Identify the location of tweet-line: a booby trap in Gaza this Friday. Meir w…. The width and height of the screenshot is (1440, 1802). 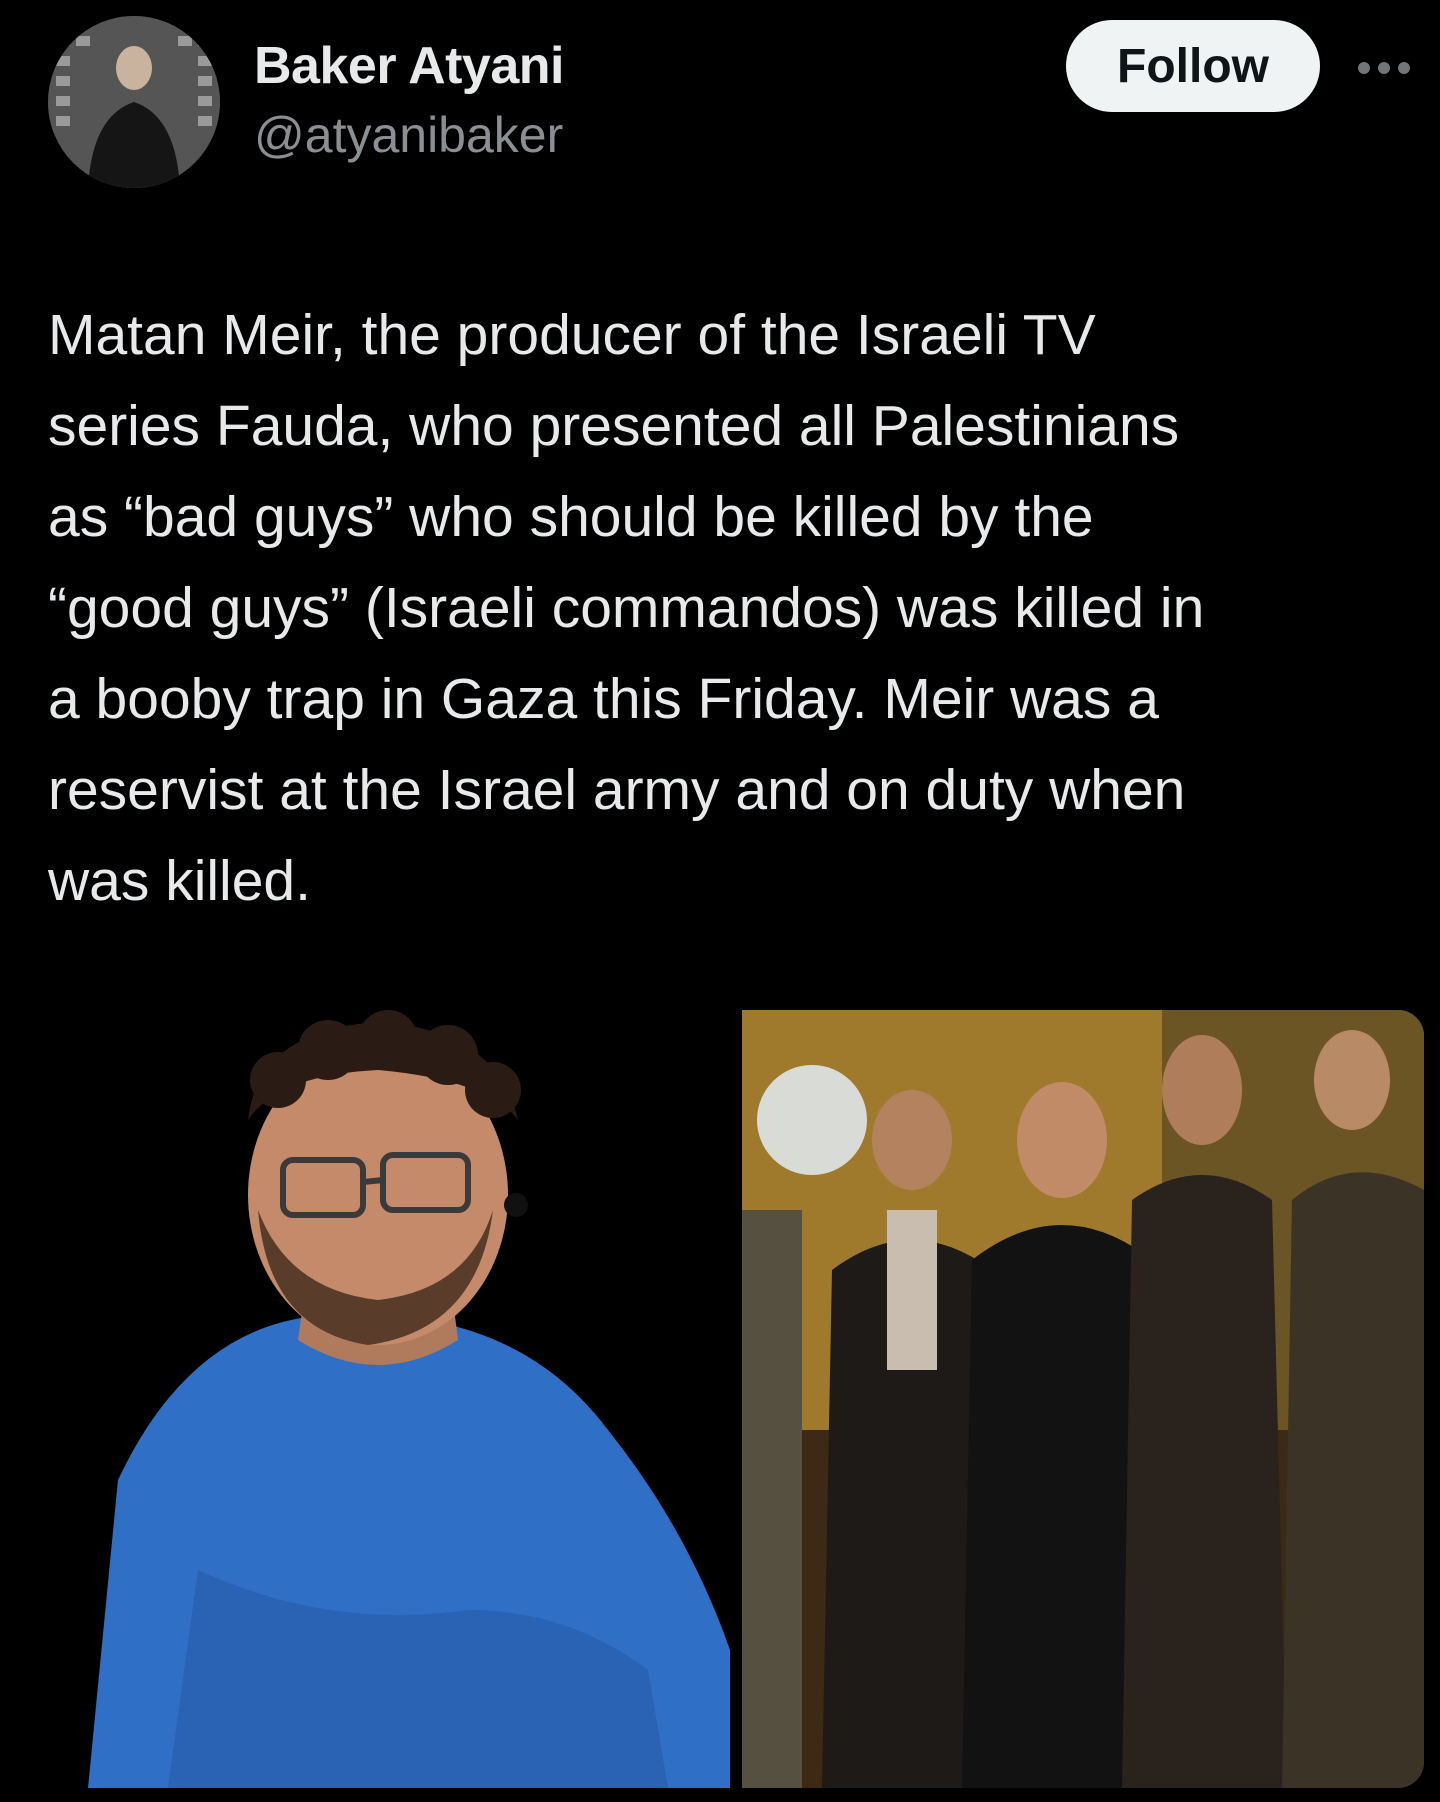
(603, 699).